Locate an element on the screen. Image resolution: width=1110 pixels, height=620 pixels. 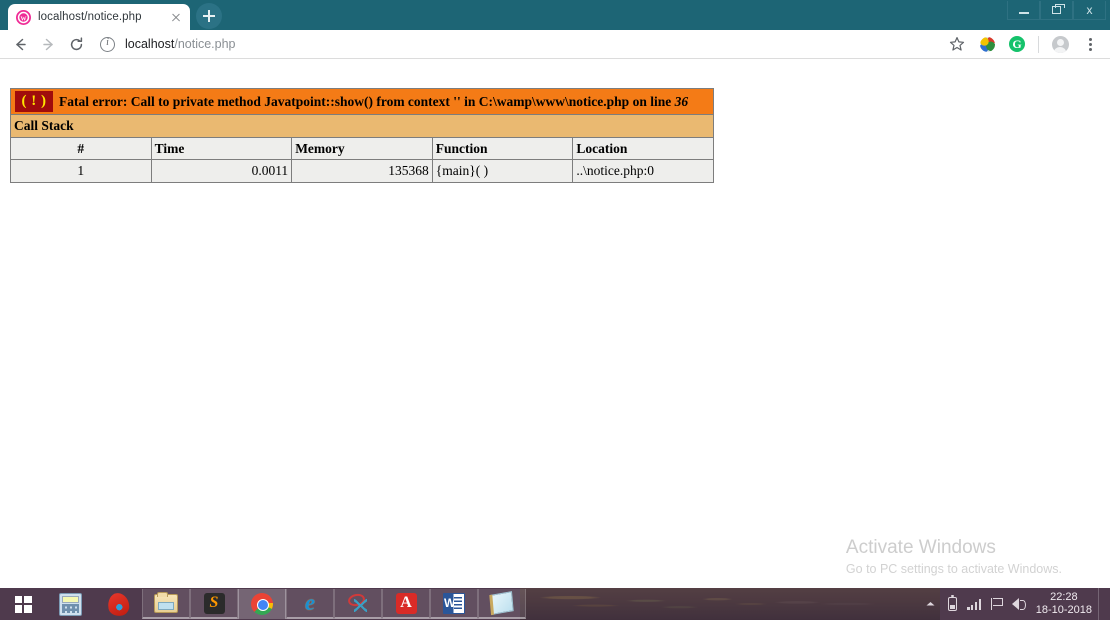
taskbar-item-sublime-text: S is located at coordinates (214, 604).